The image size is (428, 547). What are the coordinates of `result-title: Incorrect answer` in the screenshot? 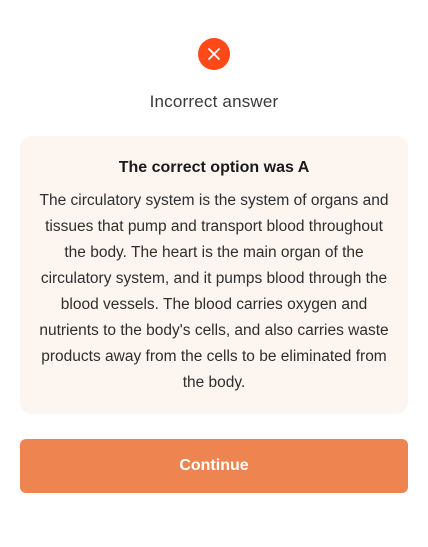 It's located at (214, 101).